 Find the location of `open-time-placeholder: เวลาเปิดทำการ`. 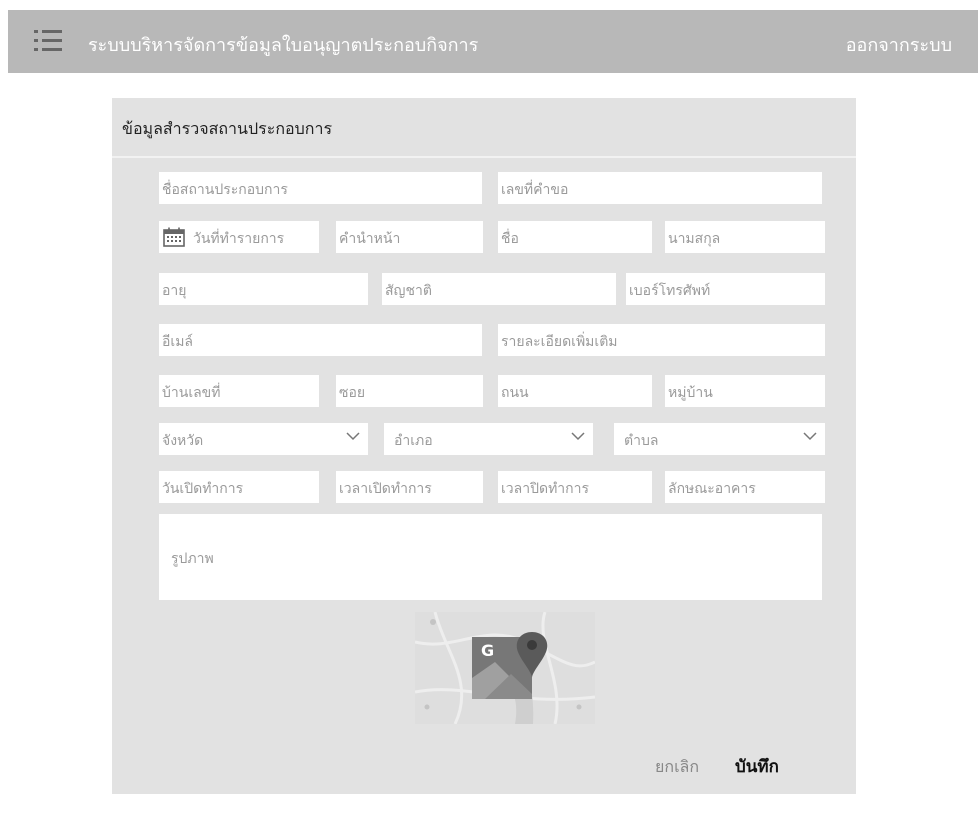

open-time-placeholder: เวลาเปิดทำการ is located at coordinates (385, 489).